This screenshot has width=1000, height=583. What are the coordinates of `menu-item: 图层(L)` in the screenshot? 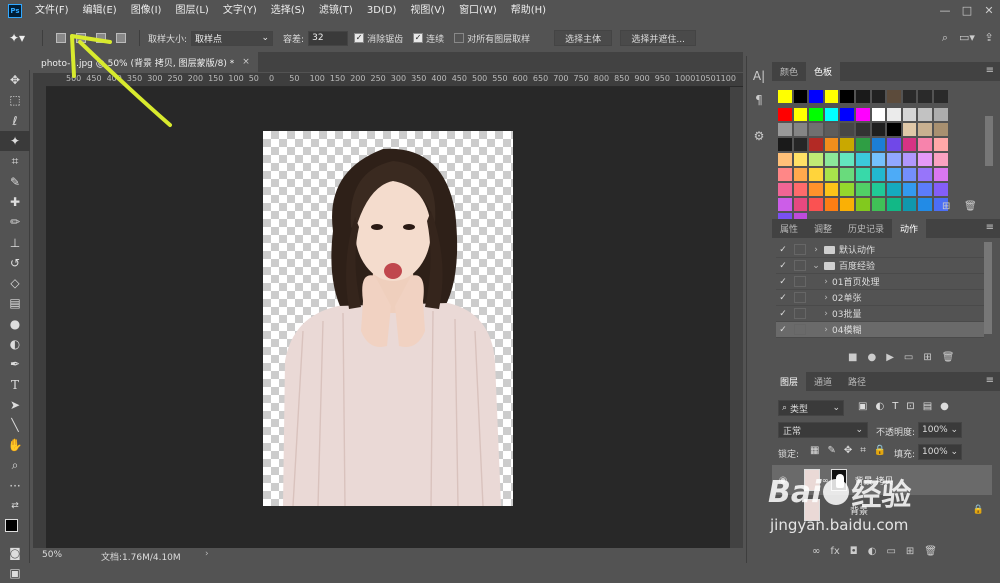 It's located at (191, 11).